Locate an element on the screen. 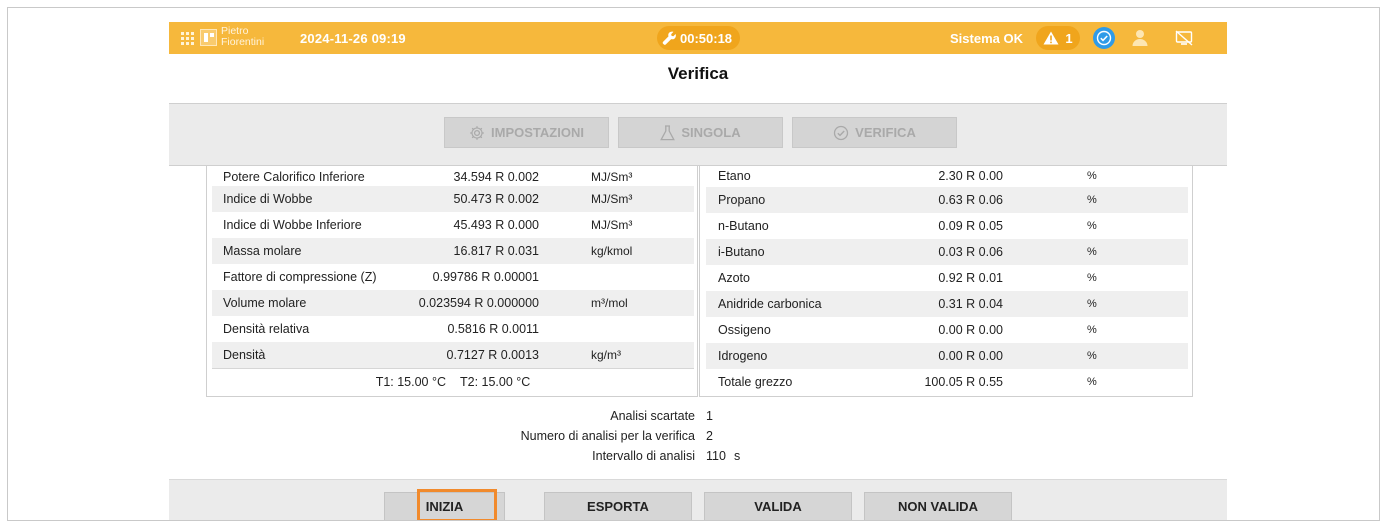 Image resolution: width=1387 pixels, height=528 pixels. verified-check-icon is located at coordinates (1104, 38).